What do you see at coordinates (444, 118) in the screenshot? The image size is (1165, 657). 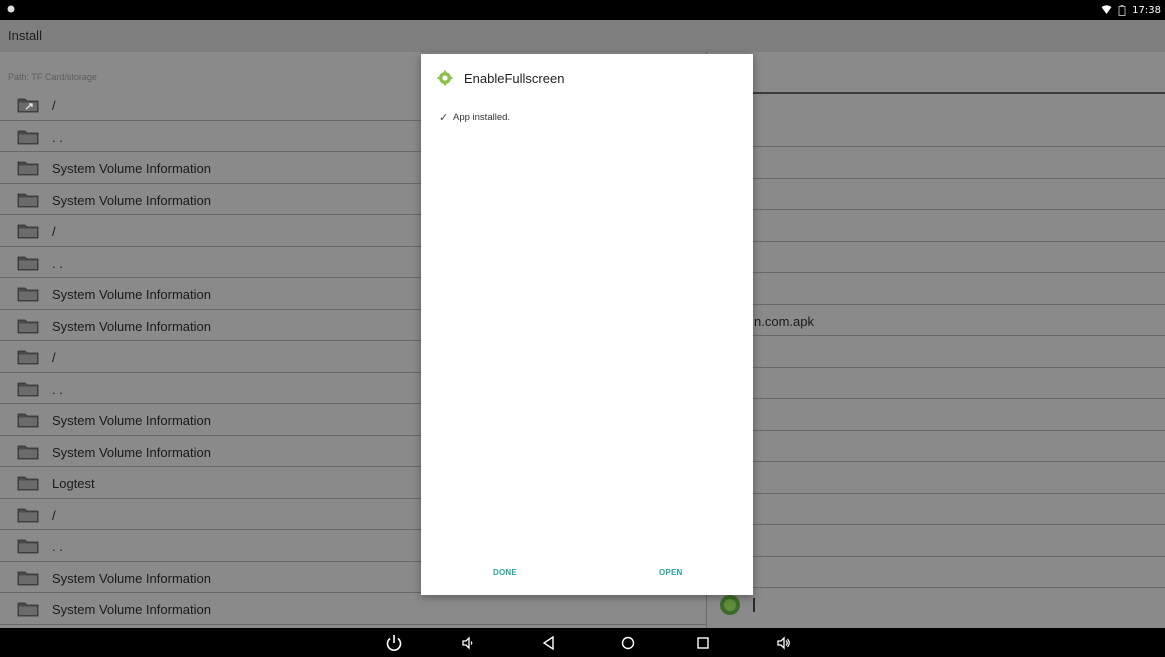 I see `checkmark-icon: ✓` at bounding box center [444, 118].